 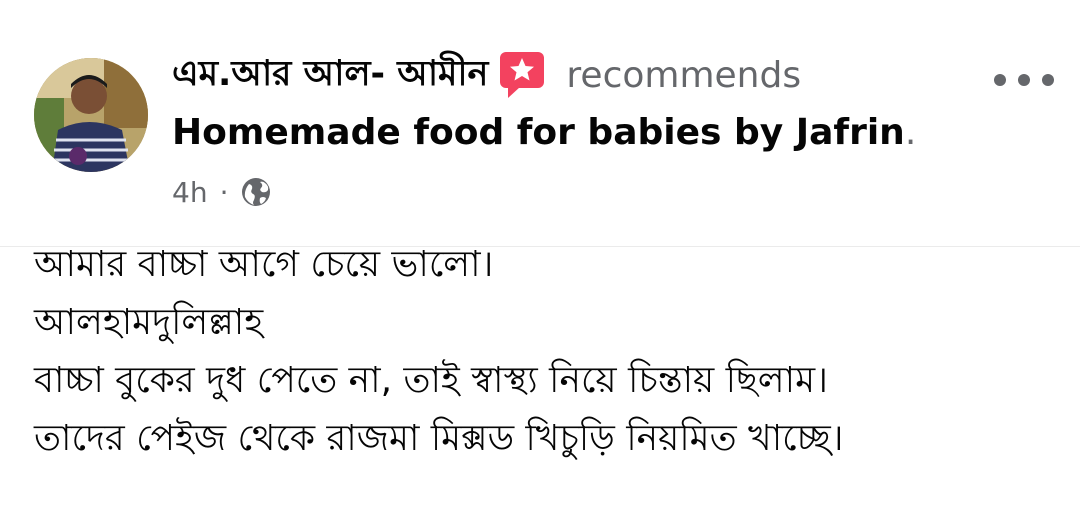 What do you see at coordinates (522, 75) in the screenshot?
I see `recommend-star-icon` at bounding box center [522, 75].